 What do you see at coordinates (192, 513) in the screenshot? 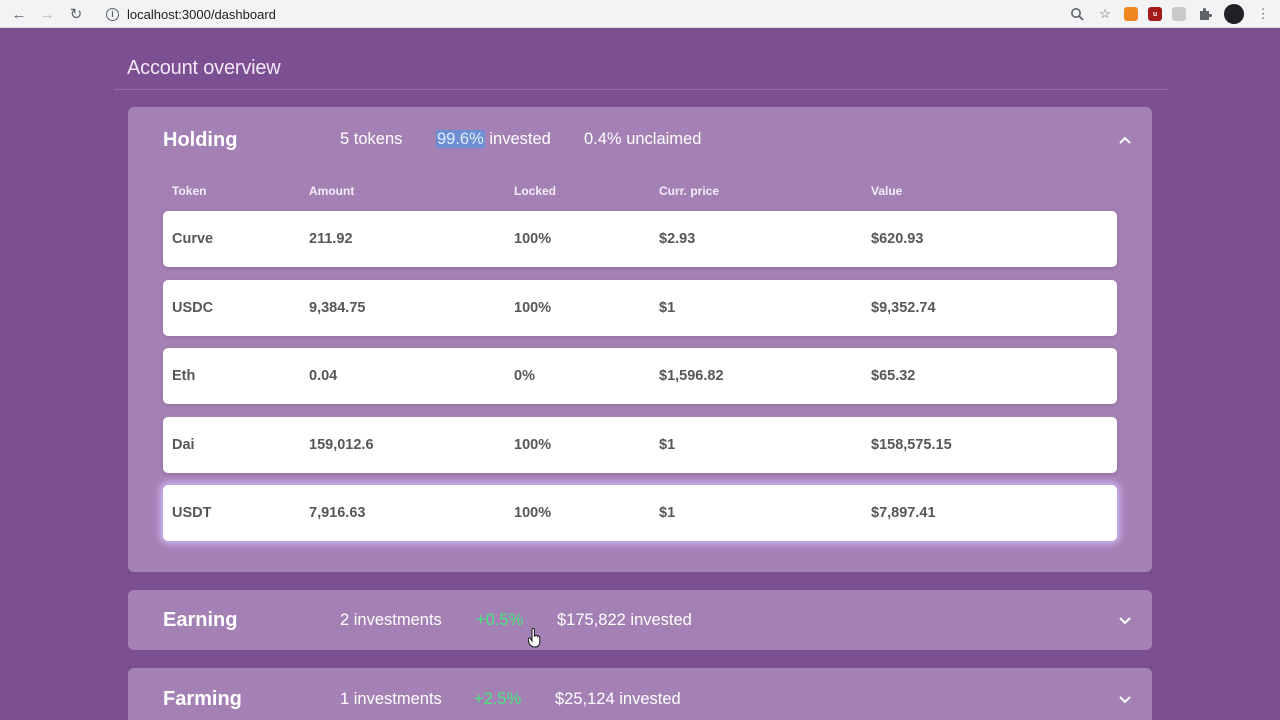
I see `token-name: USDT` at bounding box center [192, 513].